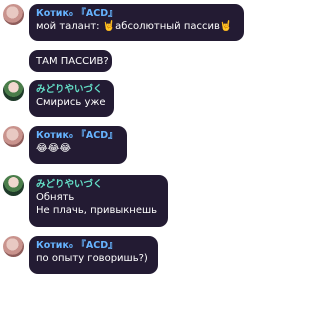 This screenshot has width=320, height=320. What do you see at coordinates (92, 258) in the screenshot?
I see `message-text: по опыту говоришь?)` at bounding box center [92, 258].